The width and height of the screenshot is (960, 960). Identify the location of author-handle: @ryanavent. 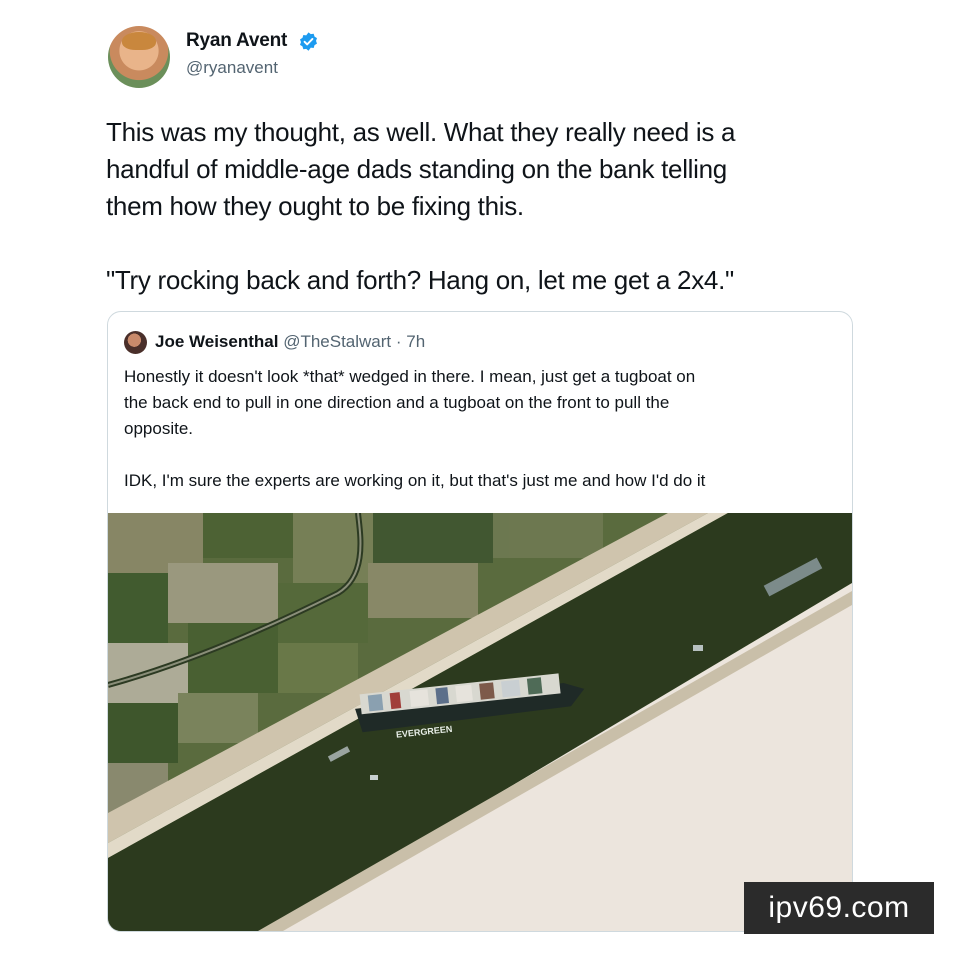
(232, 68).